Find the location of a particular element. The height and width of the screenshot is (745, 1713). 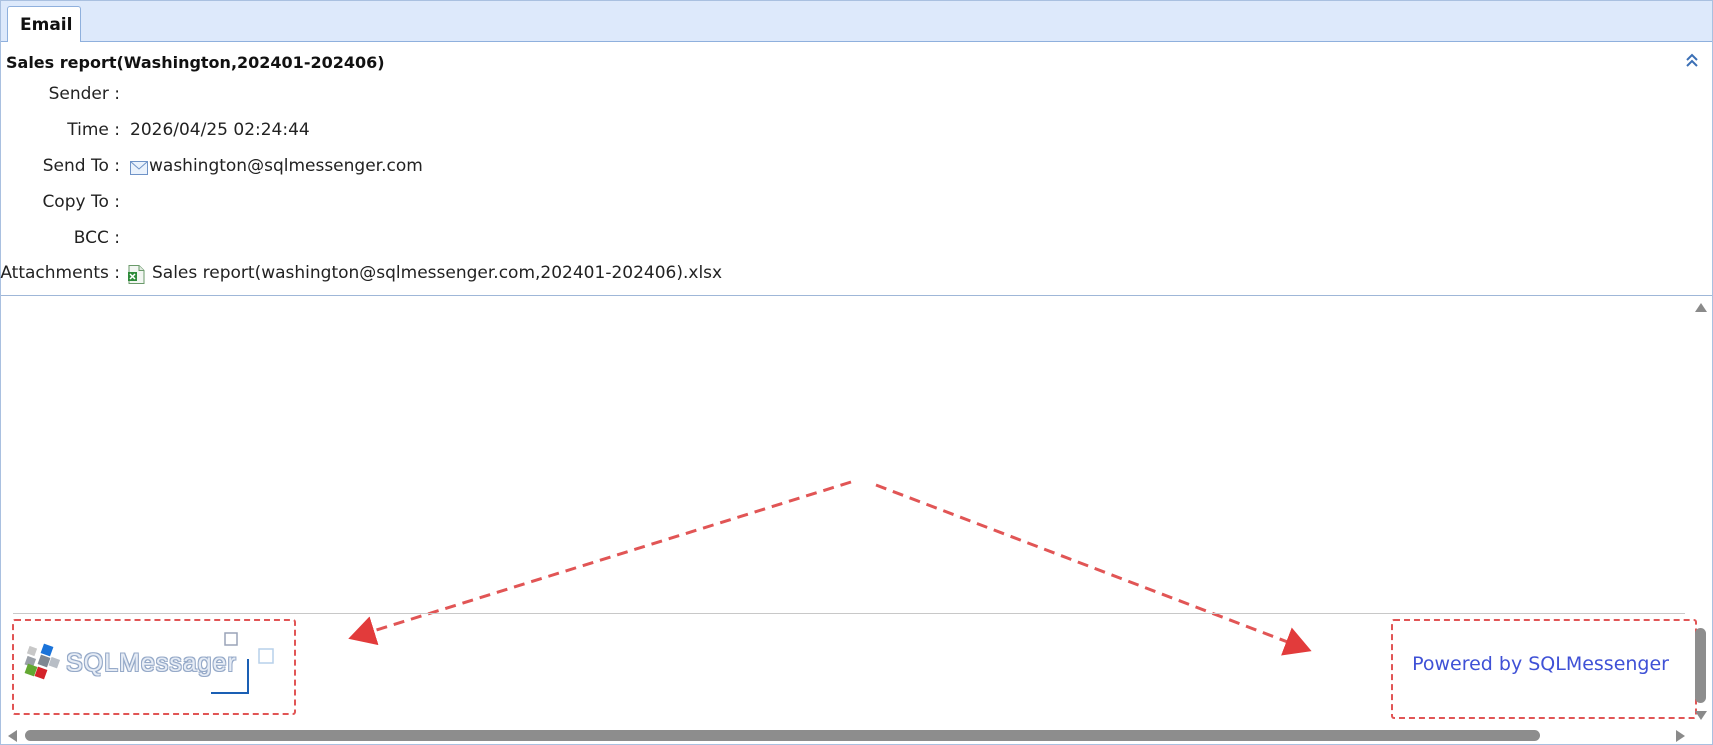

sqlmessenger-cubes-logo is located at coordinates (42, 661).